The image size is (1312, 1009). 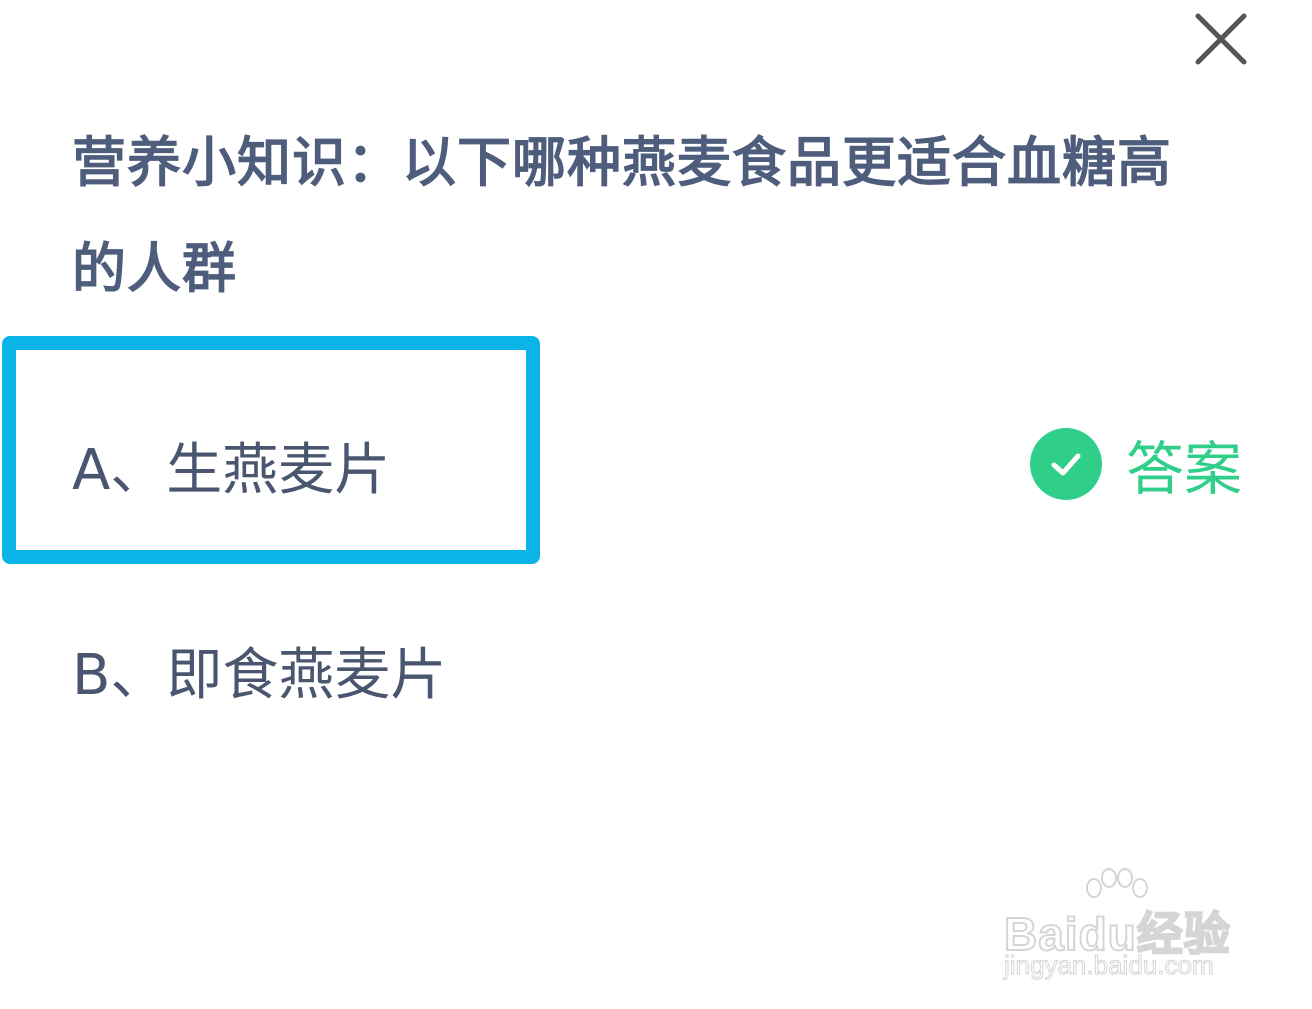 I want to click on question-title: 营养小知识：以下哪种燕麦食品更适合血糖高的人群, so click(x=622, y=215).